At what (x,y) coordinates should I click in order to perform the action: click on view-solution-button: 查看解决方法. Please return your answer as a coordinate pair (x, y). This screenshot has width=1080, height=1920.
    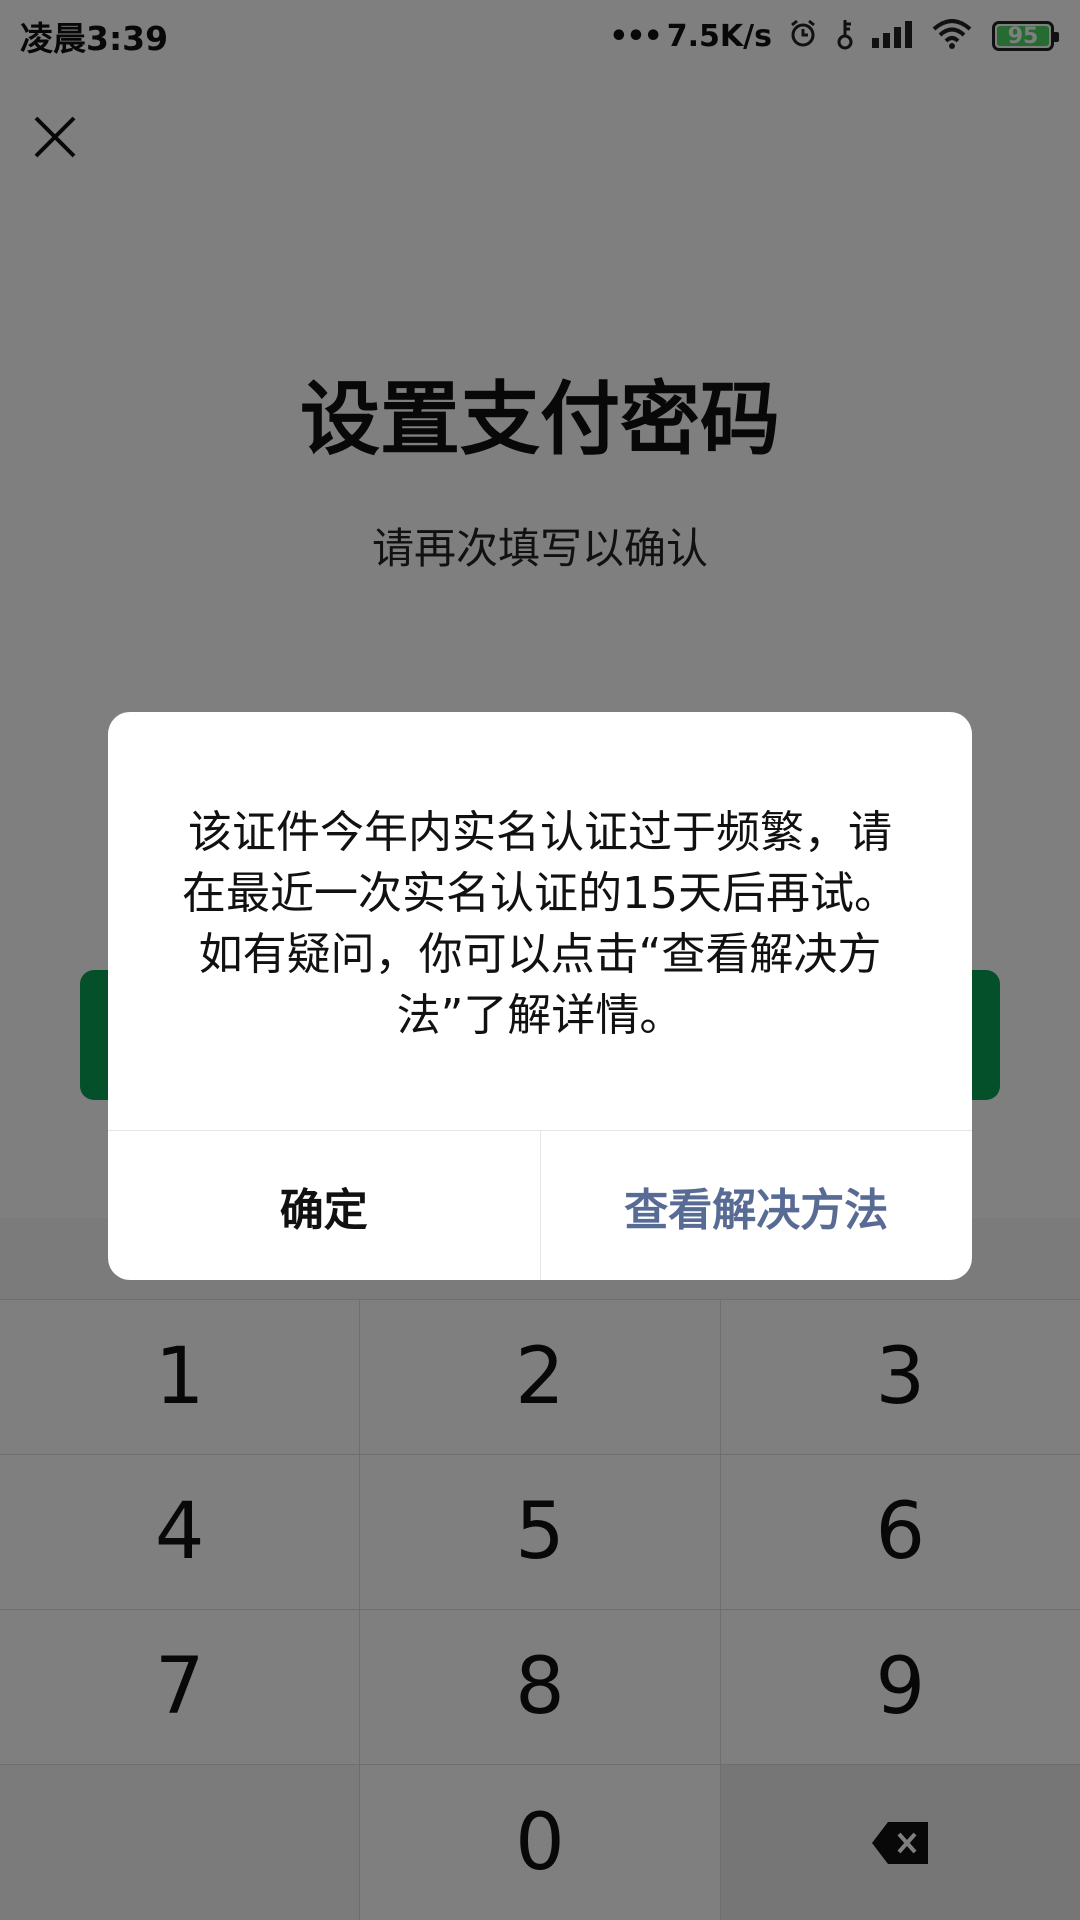
    Looking at the image, I should click on (757, 1205).